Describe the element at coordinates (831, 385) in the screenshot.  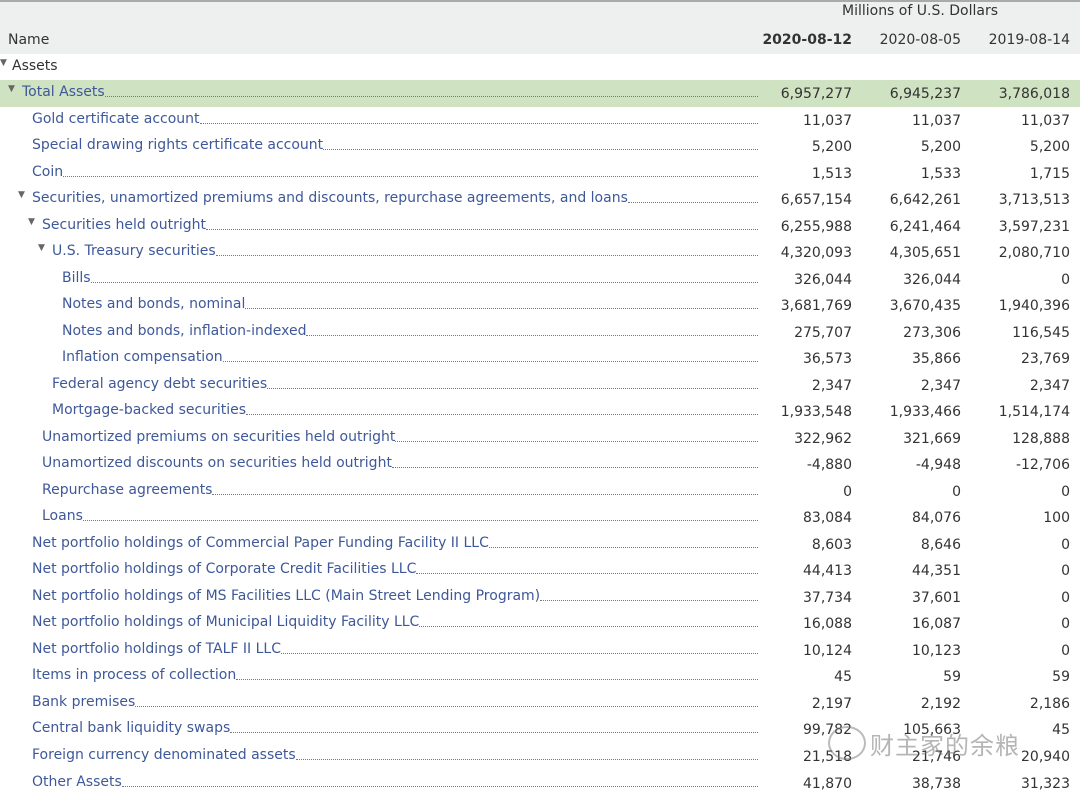
I see `row-value: 2,347` at that location.